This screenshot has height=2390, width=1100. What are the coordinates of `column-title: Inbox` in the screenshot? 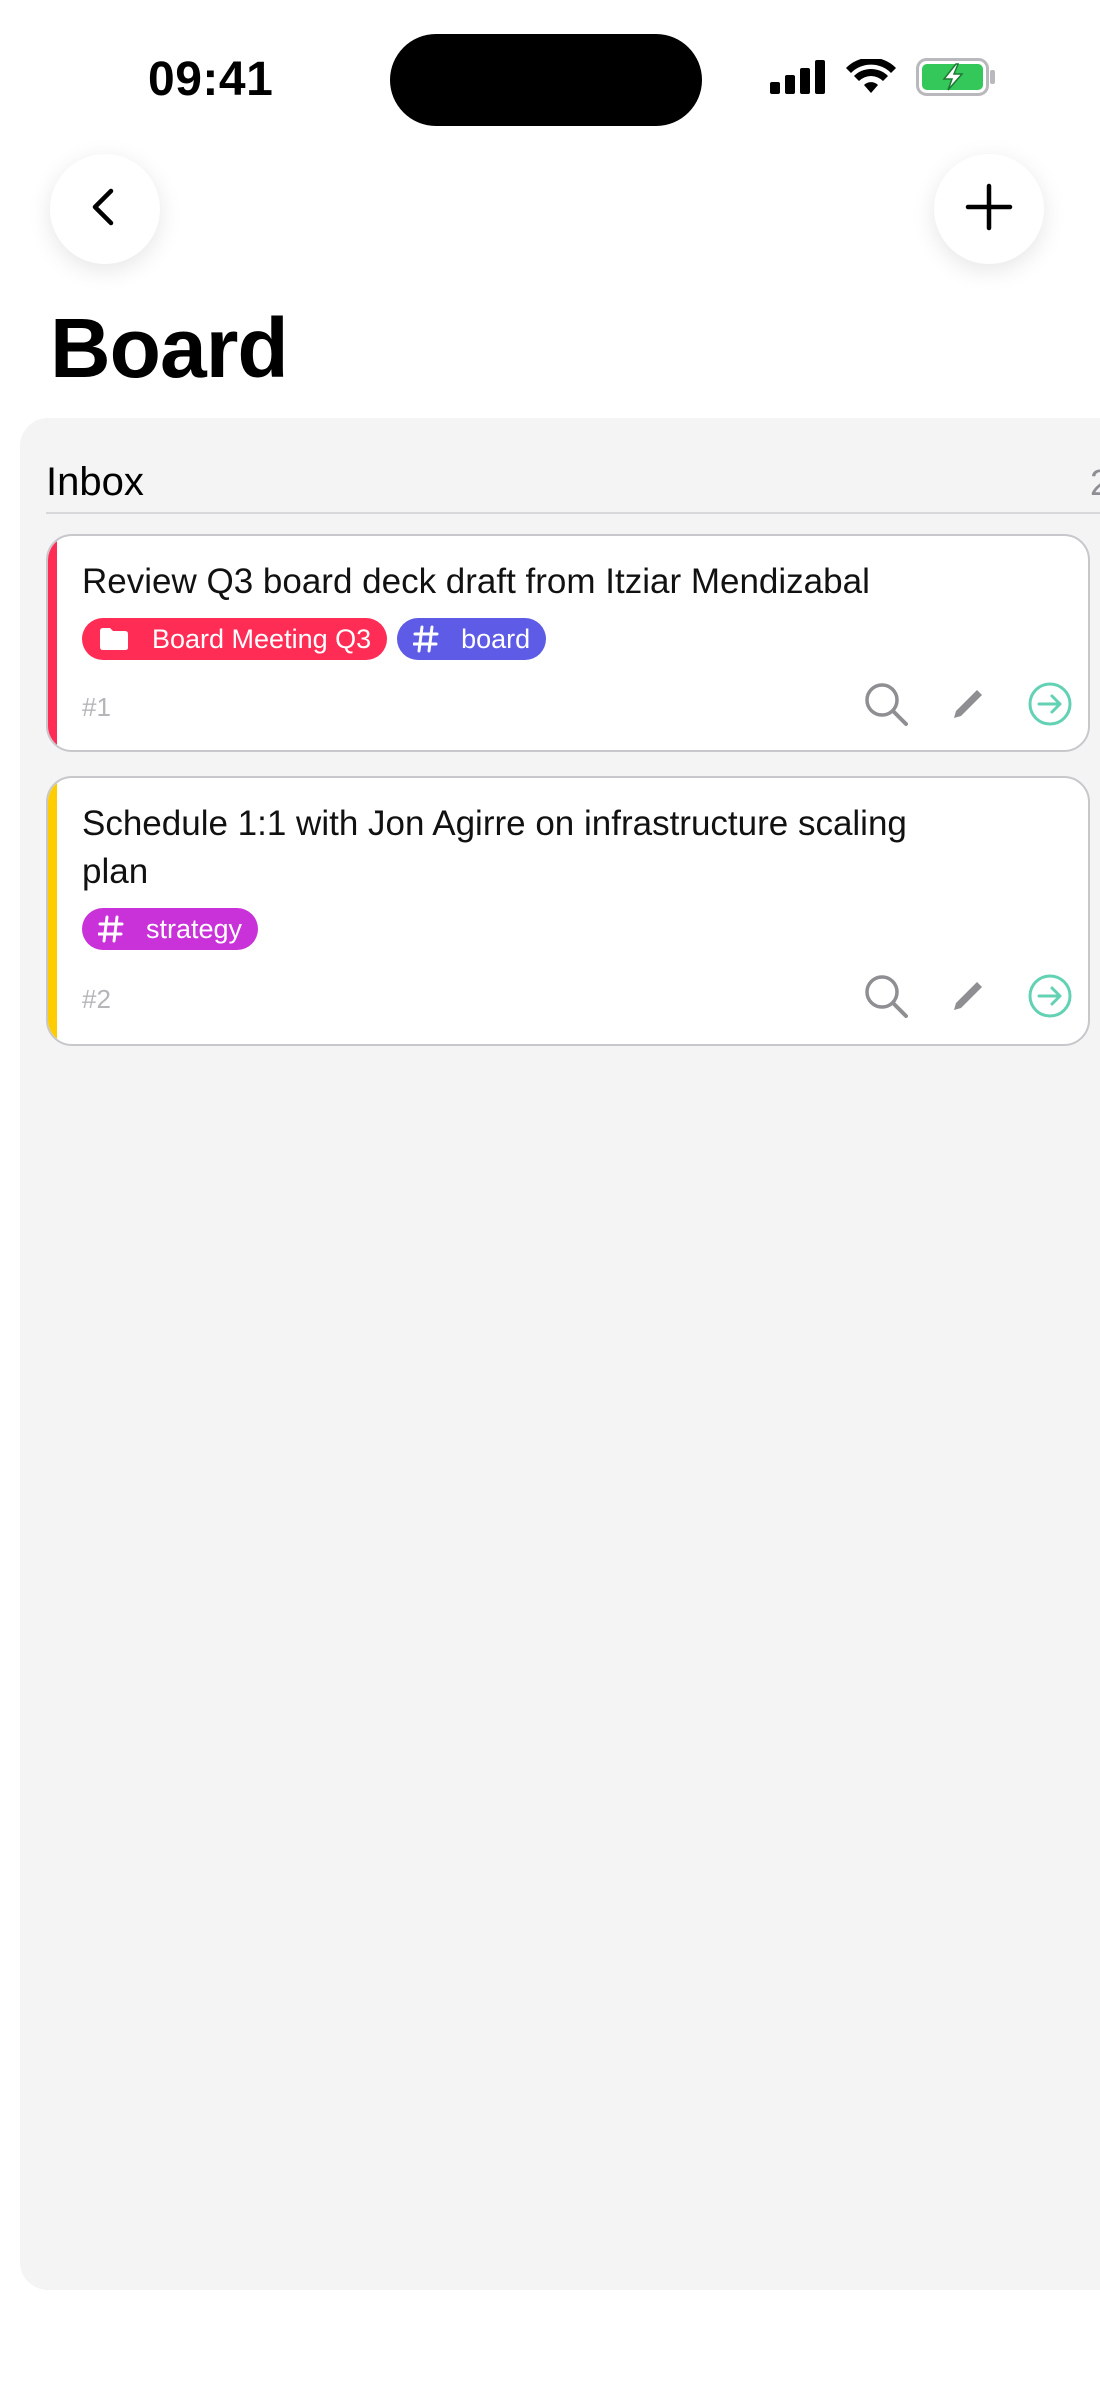 It's located at (95, 482).